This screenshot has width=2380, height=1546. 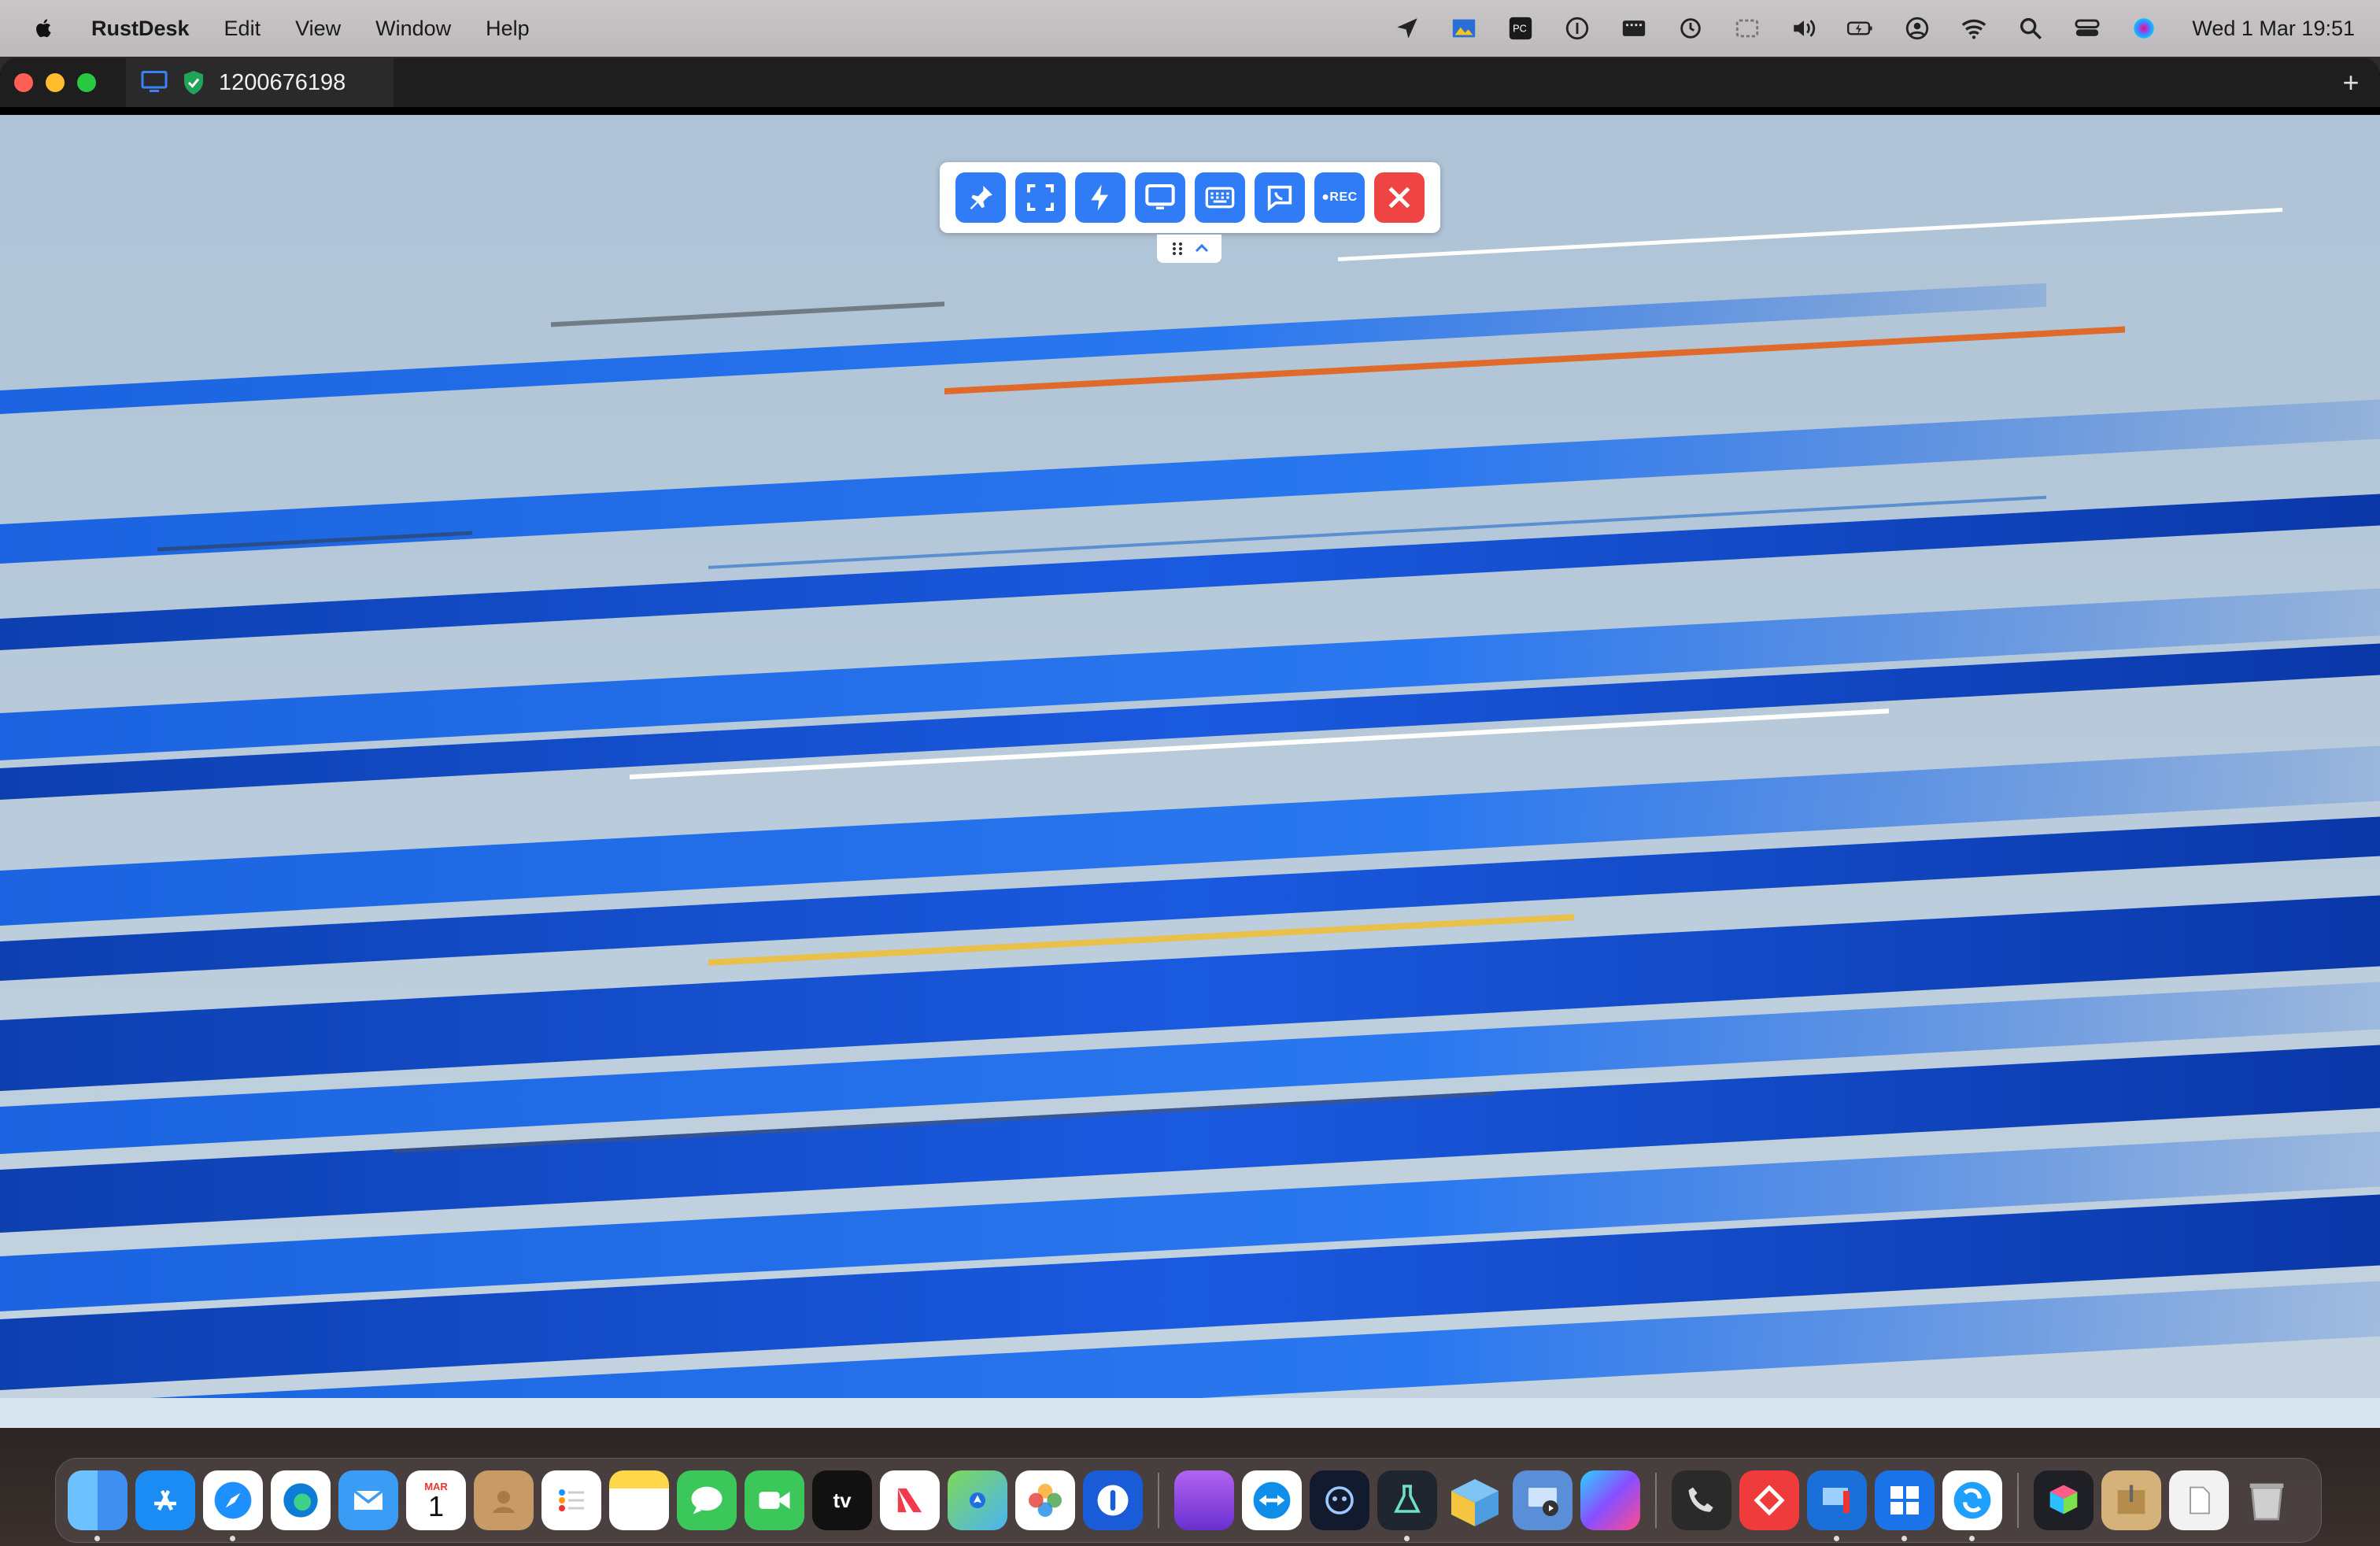 What do you see at coordinates (413, 29) in the screenshot?
I see `menu-window: Window` at bounding box center [413, 29].